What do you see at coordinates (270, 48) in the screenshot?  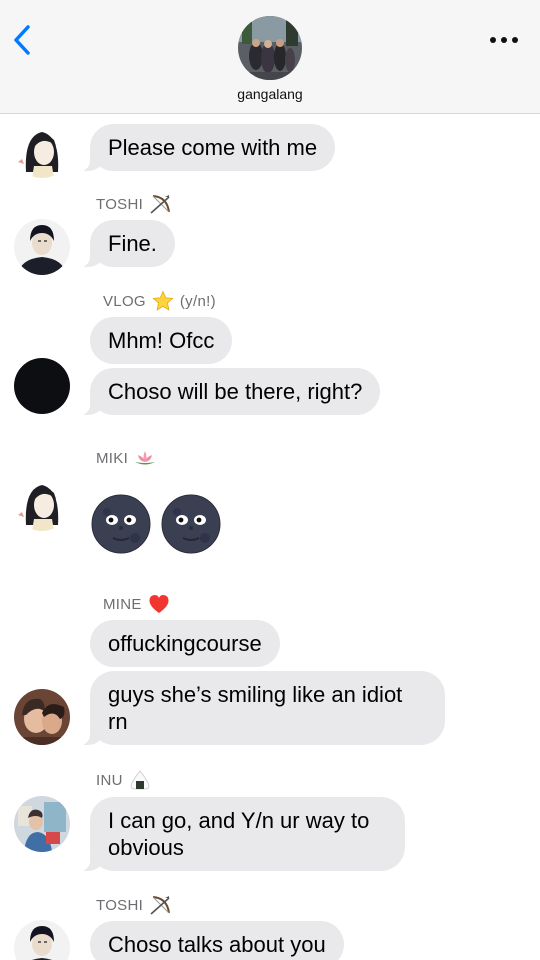 I see `group-avatar` at bounding box center [270, 48].